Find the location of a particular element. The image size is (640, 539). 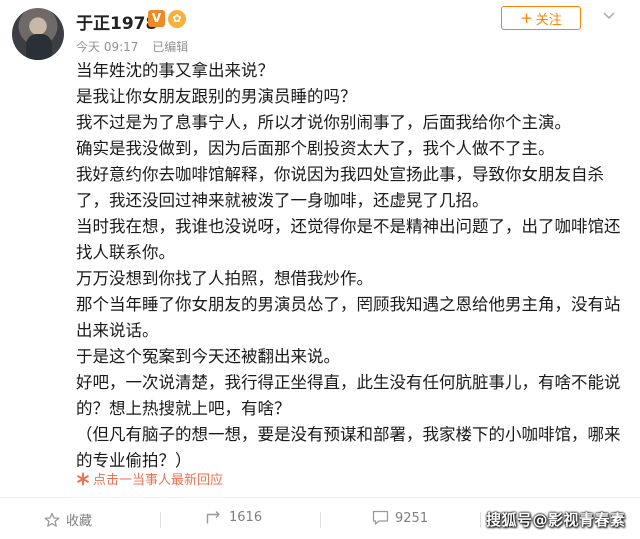

star-icon is located at coordinates (52, 519).